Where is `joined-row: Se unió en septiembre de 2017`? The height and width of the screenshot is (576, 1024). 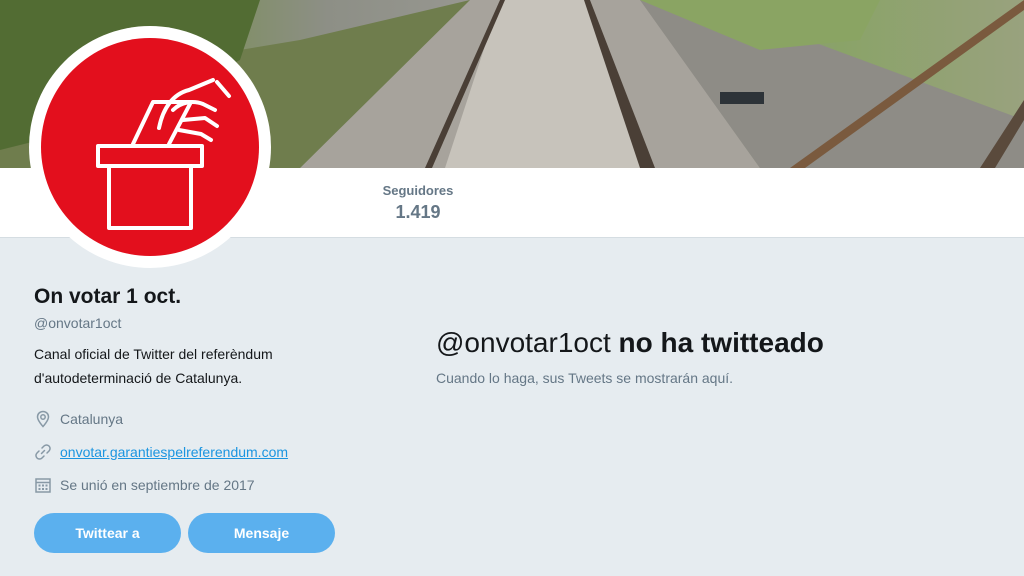
joined-row: Se unió en septiembre de 2017 is located at coordinates (184, 484).